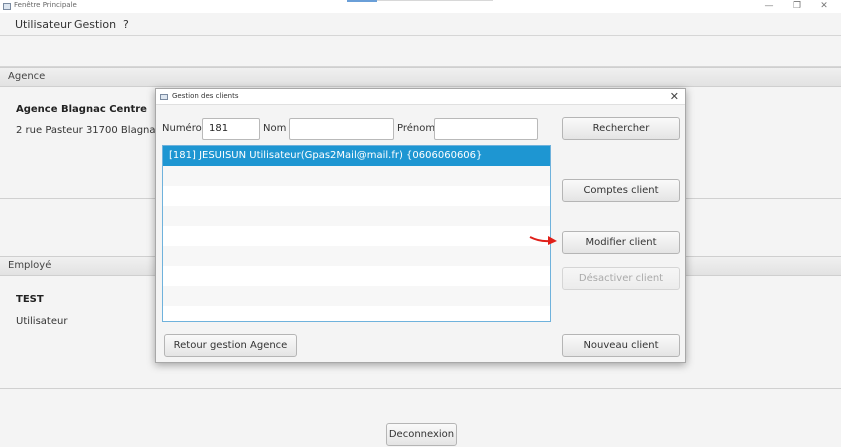 The width and height of the screenshot is (841, 447). What do you see at coordinates (420, 25) in the screenshot?
I see `menu-bar: Utilisateur Gestion ?` at bounding box center [420, 25].